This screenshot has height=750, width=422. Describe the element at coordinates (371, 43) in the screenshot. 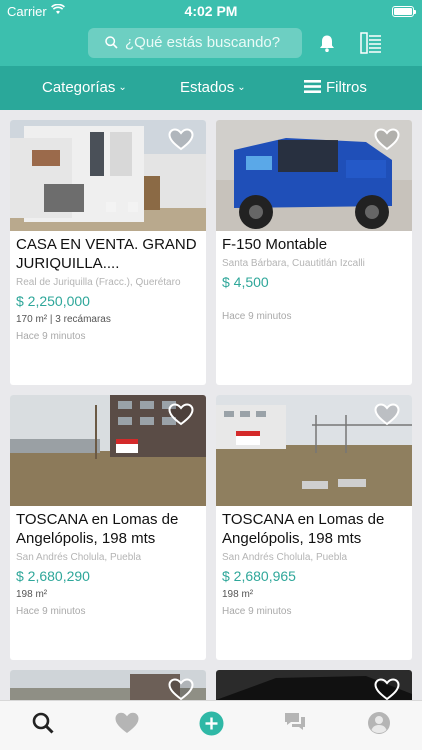

I see `list-view-icon` at that location.